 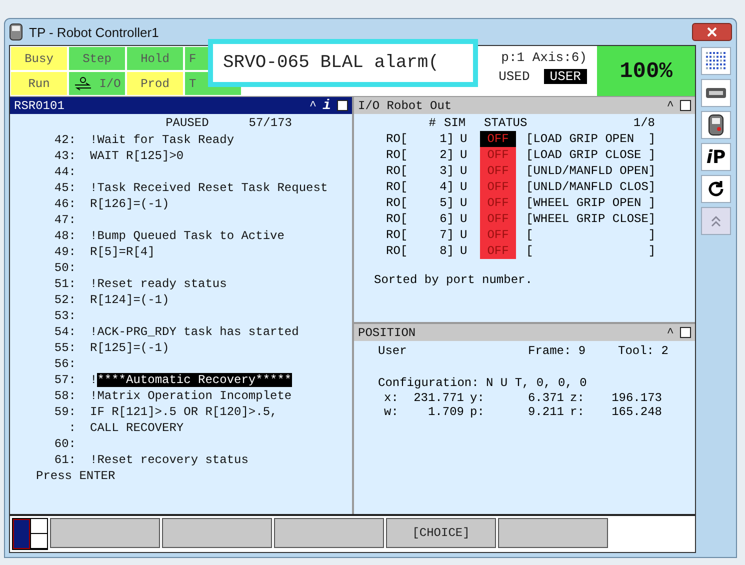 I want to click on column-header: STATUS, so click(x=506, y=123).